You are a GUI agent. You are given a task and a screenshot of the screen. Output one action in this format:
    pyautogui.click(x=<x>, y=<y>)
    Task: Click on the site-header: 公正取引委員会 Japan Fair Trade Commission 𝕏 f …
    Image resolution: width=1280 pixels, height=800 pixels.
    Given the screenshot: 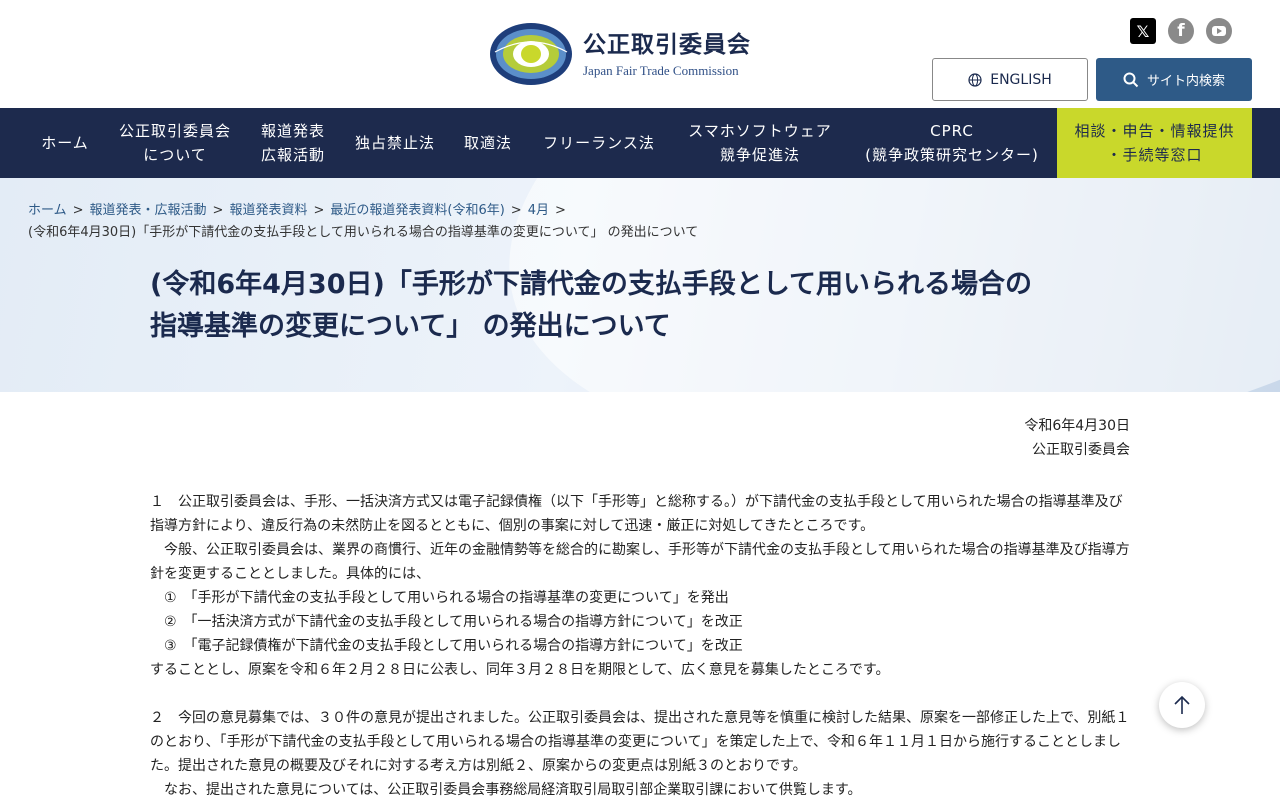 What is the action you would take?
    pyautogui.click(x=640, y=54)
    